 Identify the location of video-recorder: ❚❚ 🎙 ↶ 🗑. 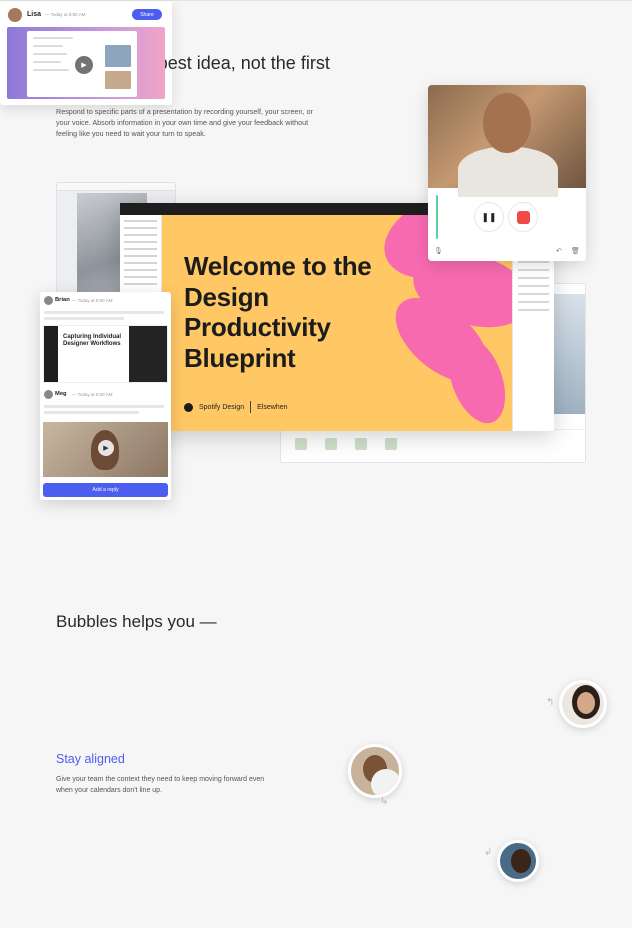
(507, 173).